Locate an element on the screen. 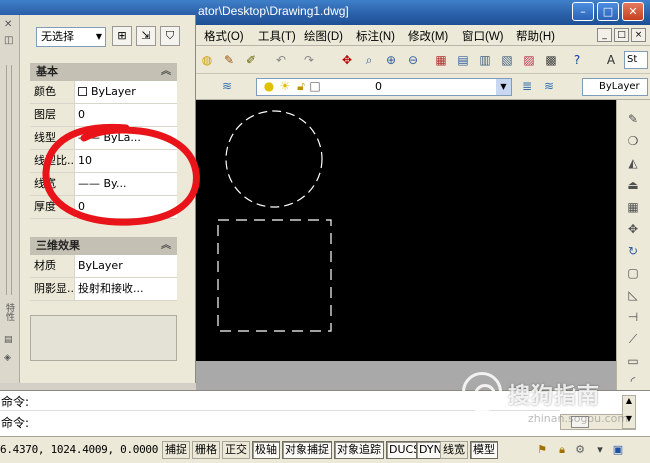 This screenshot has height=463, width=650. chevron-down-icon: ▾ is located at coordinates (600, 450).